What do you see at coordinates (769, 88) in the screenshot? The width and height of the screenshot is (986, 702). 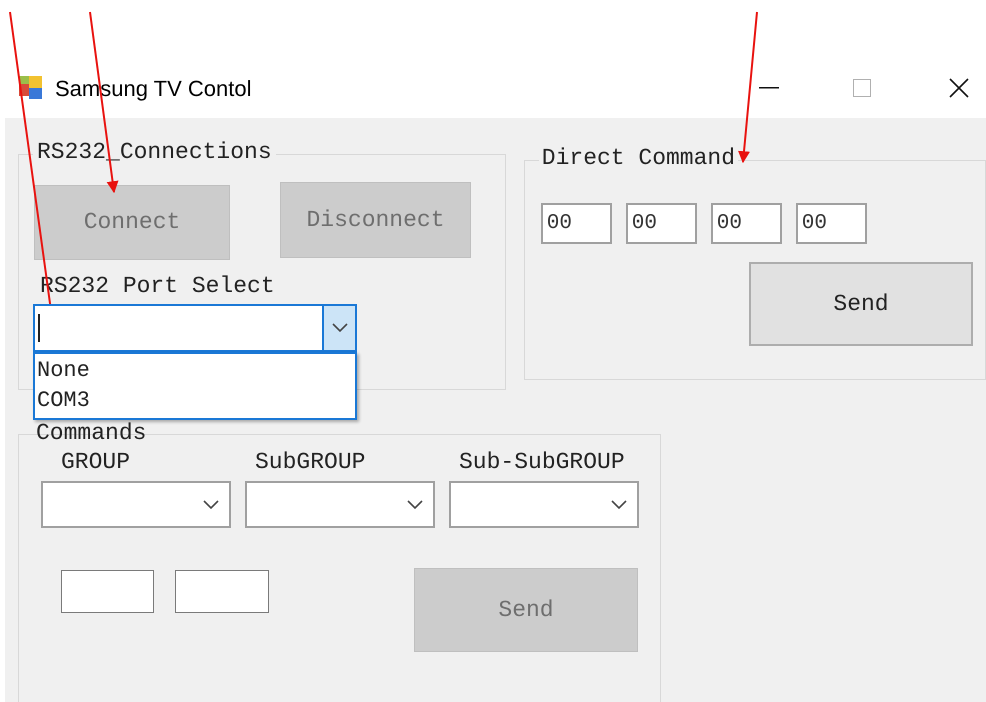 I see `minimize-icon` at bounding box center [769, 88].